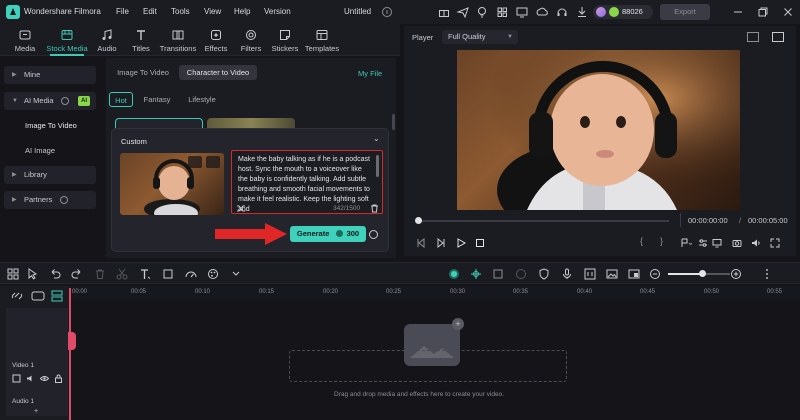  I want to click on add-track-icon, so click(57, 296).